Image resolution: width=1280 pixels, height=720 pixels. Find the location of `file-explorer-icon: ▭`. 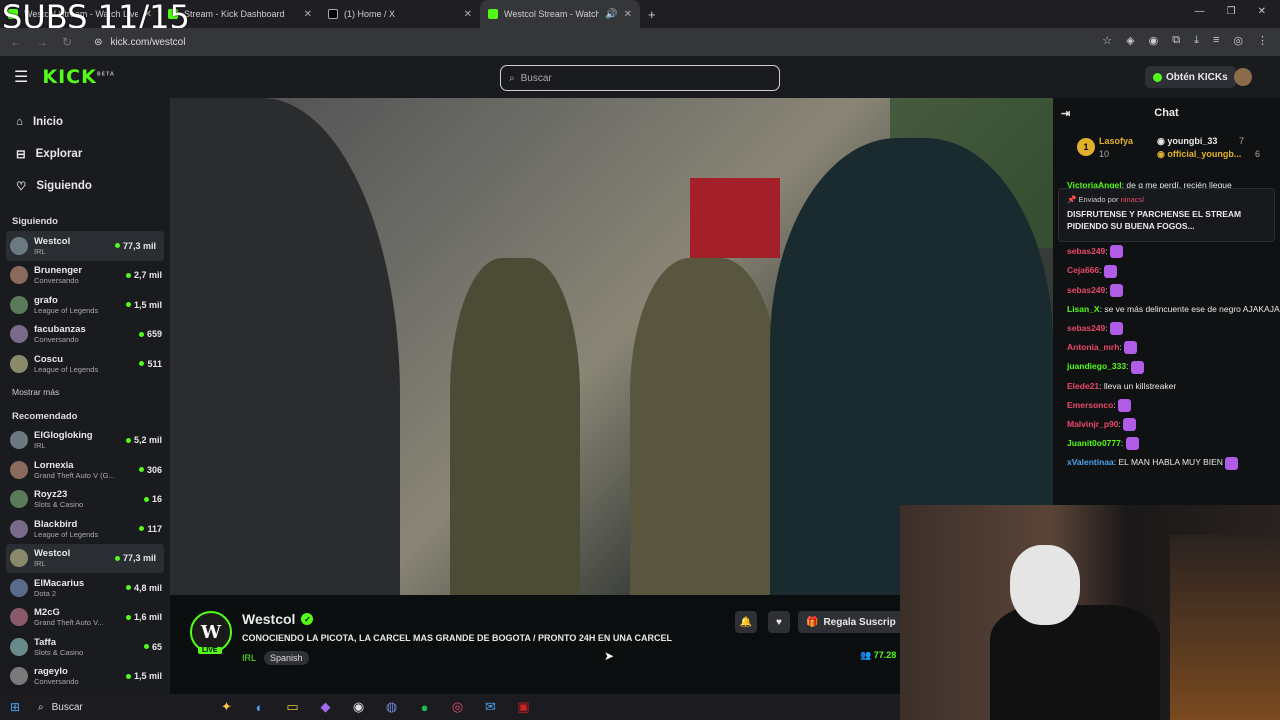

file-explorer-icon: ▭ is located at coordinates (292, 707).